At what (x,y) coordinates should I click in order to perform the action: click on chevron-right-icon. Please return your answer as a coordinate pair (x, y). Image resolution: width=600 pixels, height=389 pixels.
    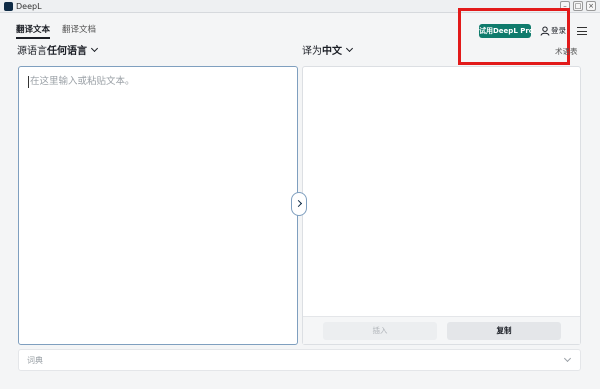
    Looking at the image, I should click on (298, 203).